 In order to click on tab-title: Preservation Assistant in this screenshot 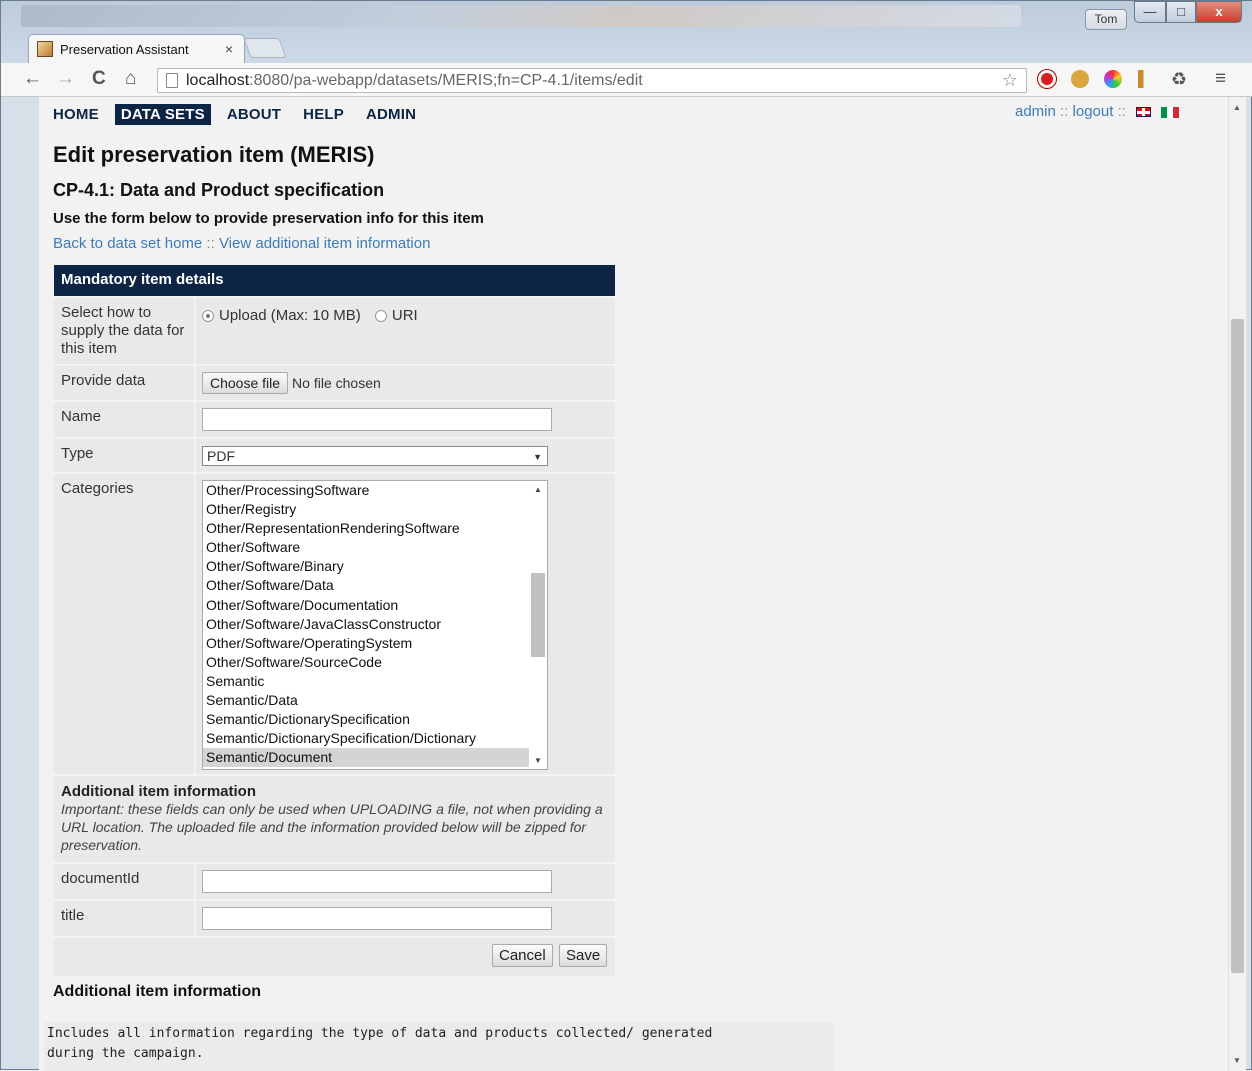, I will do `click(124, 49)`.